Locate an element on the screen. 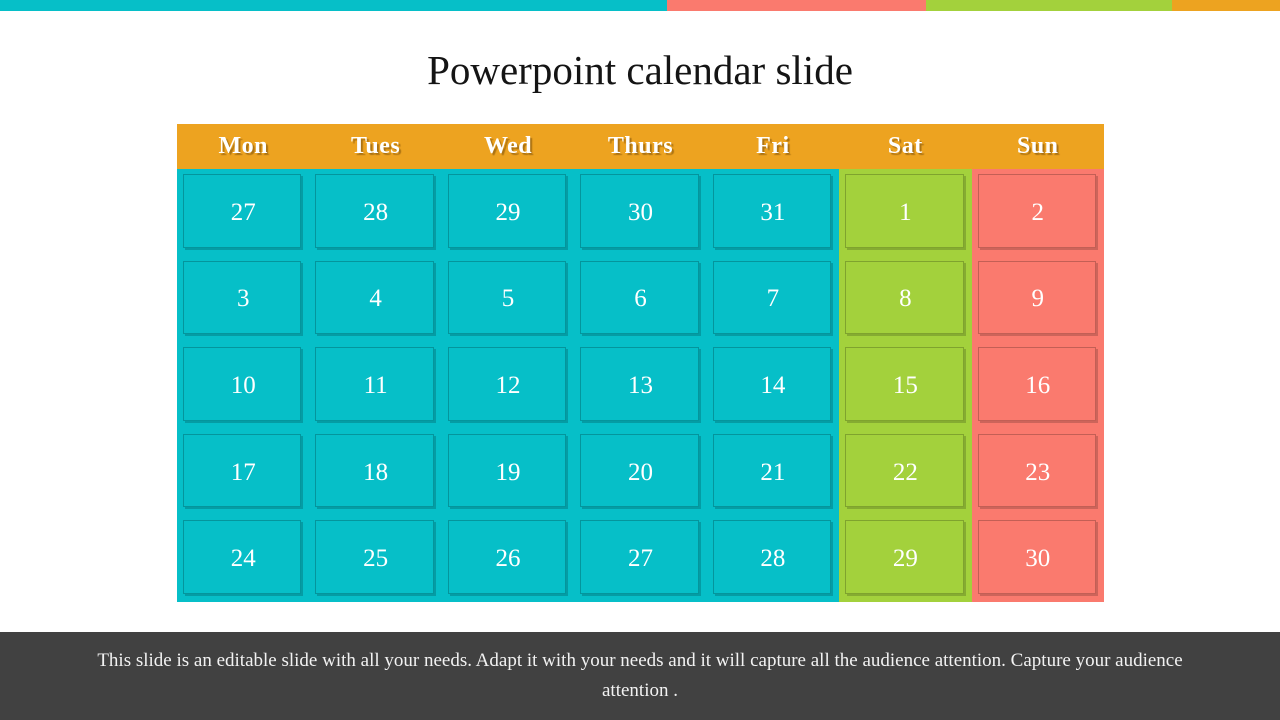 This screenshot has height=720, width=1280. calendar-day-cell: 11 is located at coordinates (375, 385).